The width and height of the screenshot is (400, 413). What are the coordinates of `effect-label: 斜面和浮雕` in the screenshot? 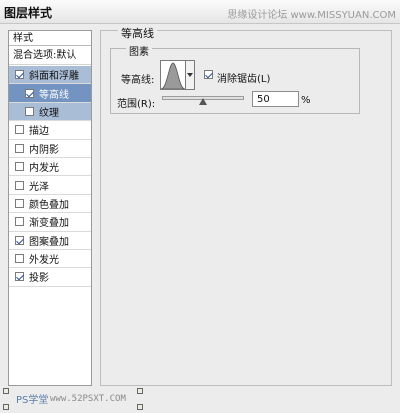 It's located at (54, 77).